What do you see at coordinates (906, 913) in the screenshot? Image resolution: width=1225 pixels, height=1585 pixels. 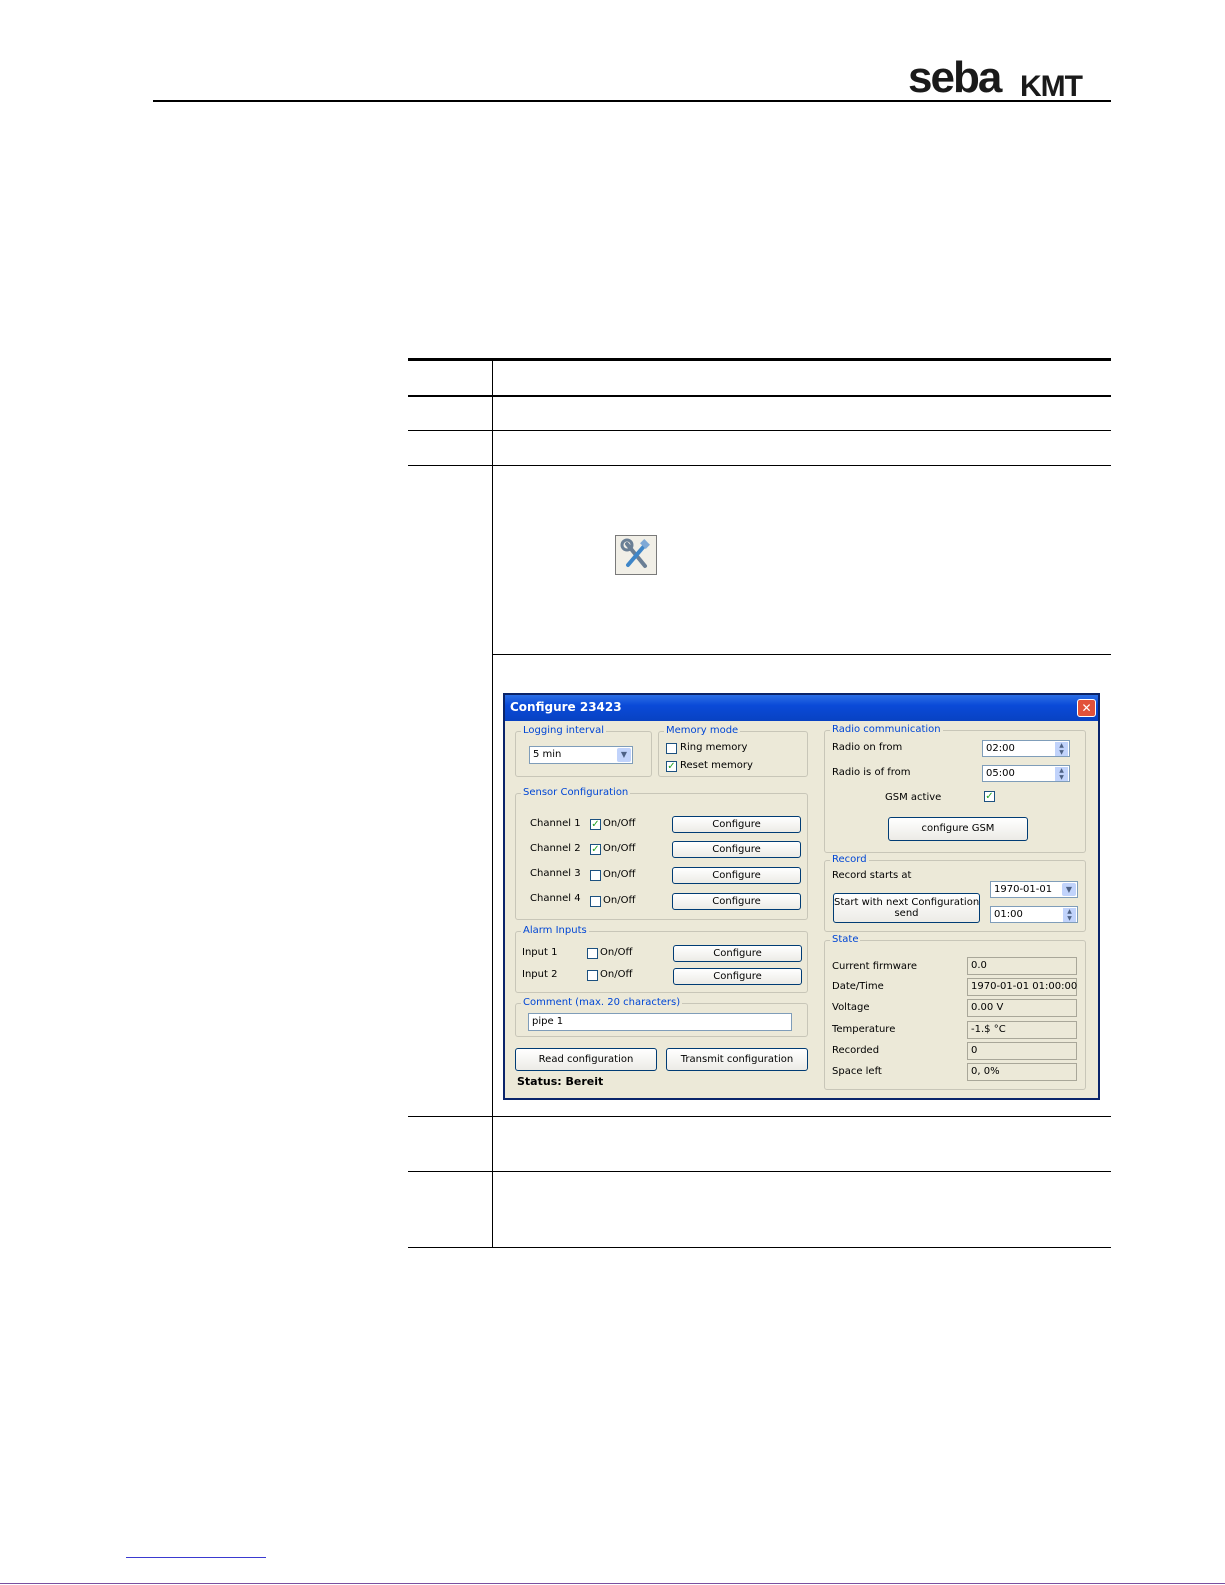 I see `start-button-line-2: send` at bounding box center [906, 913].